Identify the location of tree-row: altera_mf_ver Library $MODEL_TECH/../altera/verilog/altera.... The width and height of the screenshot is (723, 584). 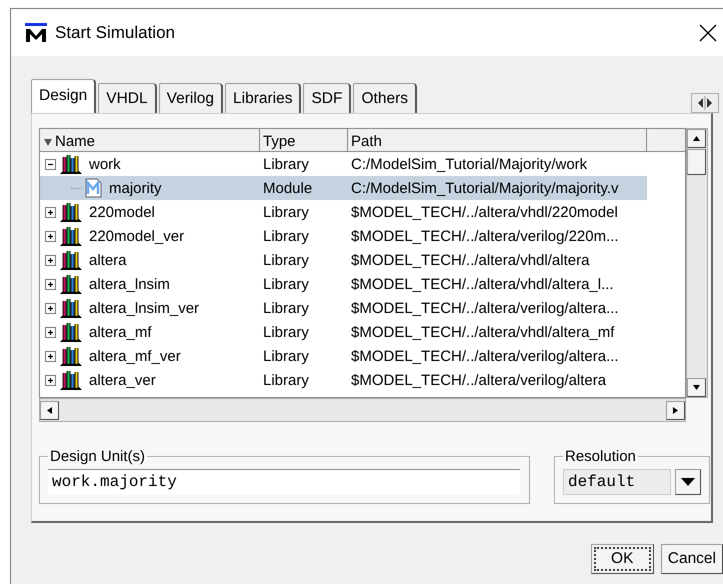
(343, 356).